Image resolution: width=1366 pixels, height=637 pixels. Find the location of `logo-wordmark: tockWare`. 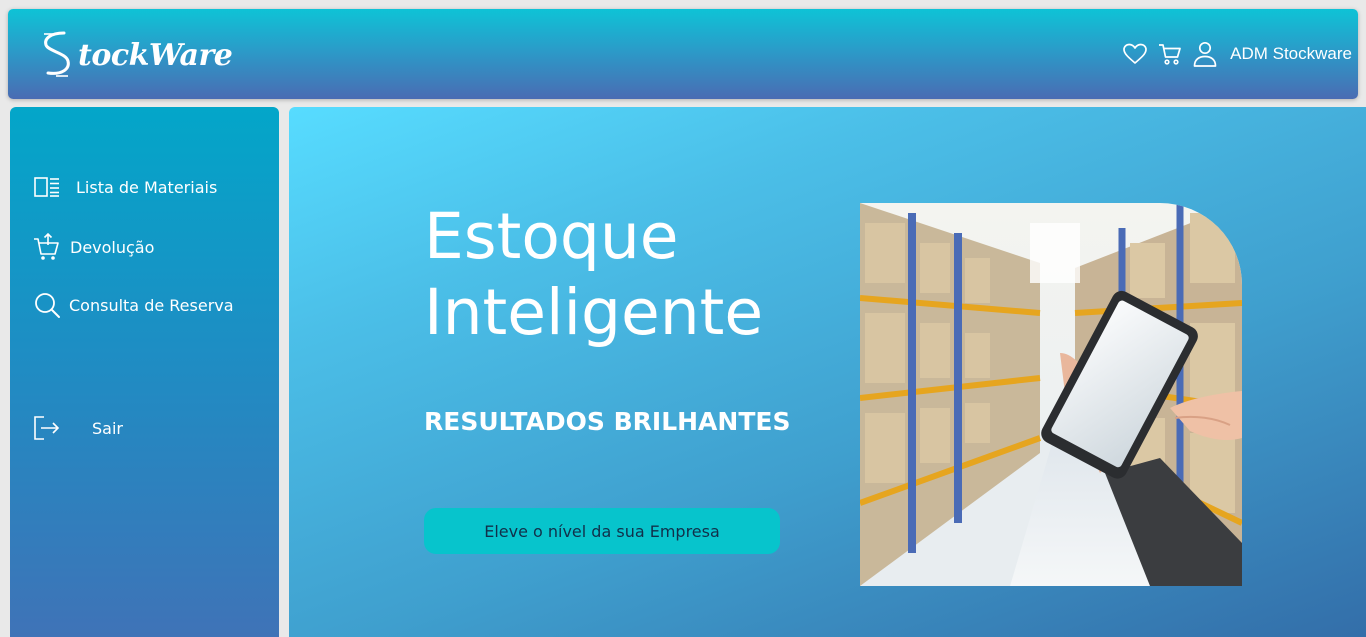

logo-wordmark: tockWare is located at coordinates (155, 55).